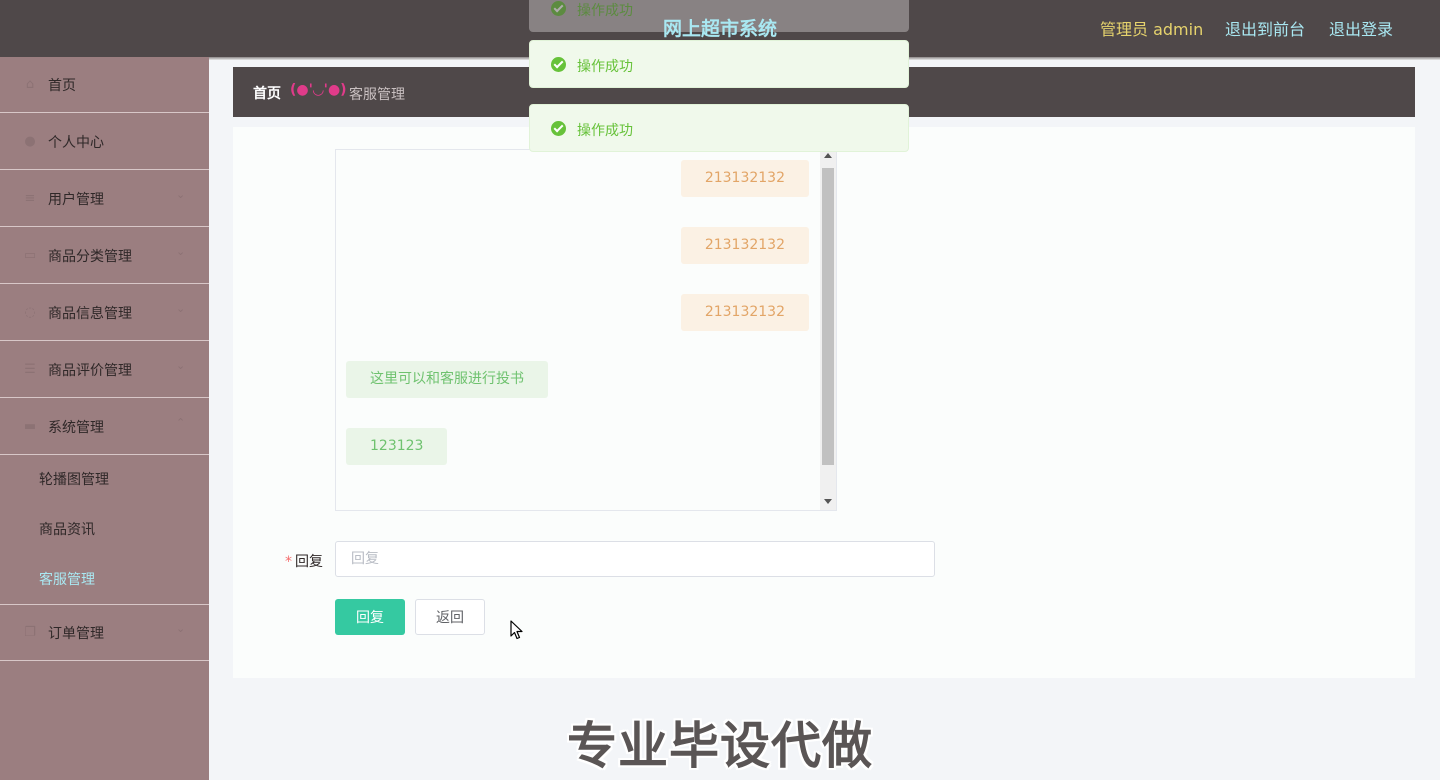 The width and height of the screenshot is (1440, 780). I want to click on sidebar-item-reviews: ☰ 商品评价管理 ⌄, so click(104, 370).